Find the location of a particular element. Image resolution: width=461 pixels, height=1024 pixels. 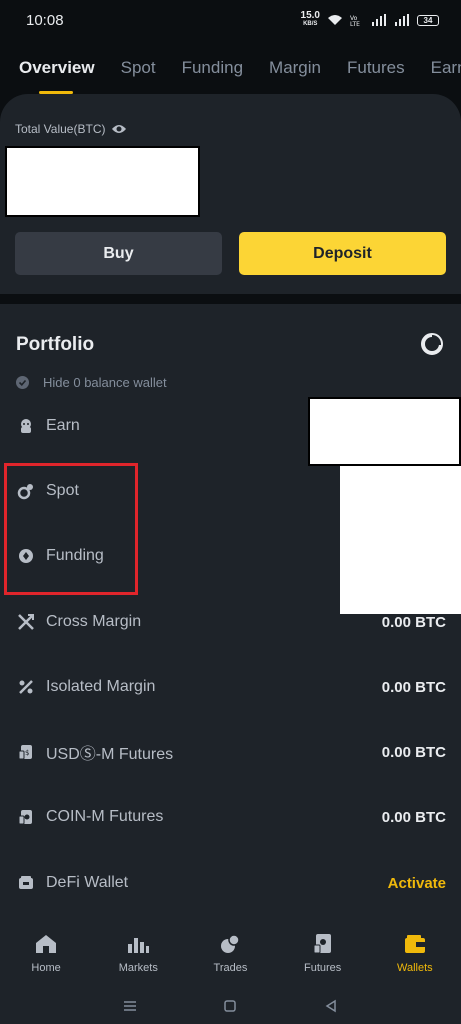

volte-icon: VoLTE is located at coordinates (355, 20).